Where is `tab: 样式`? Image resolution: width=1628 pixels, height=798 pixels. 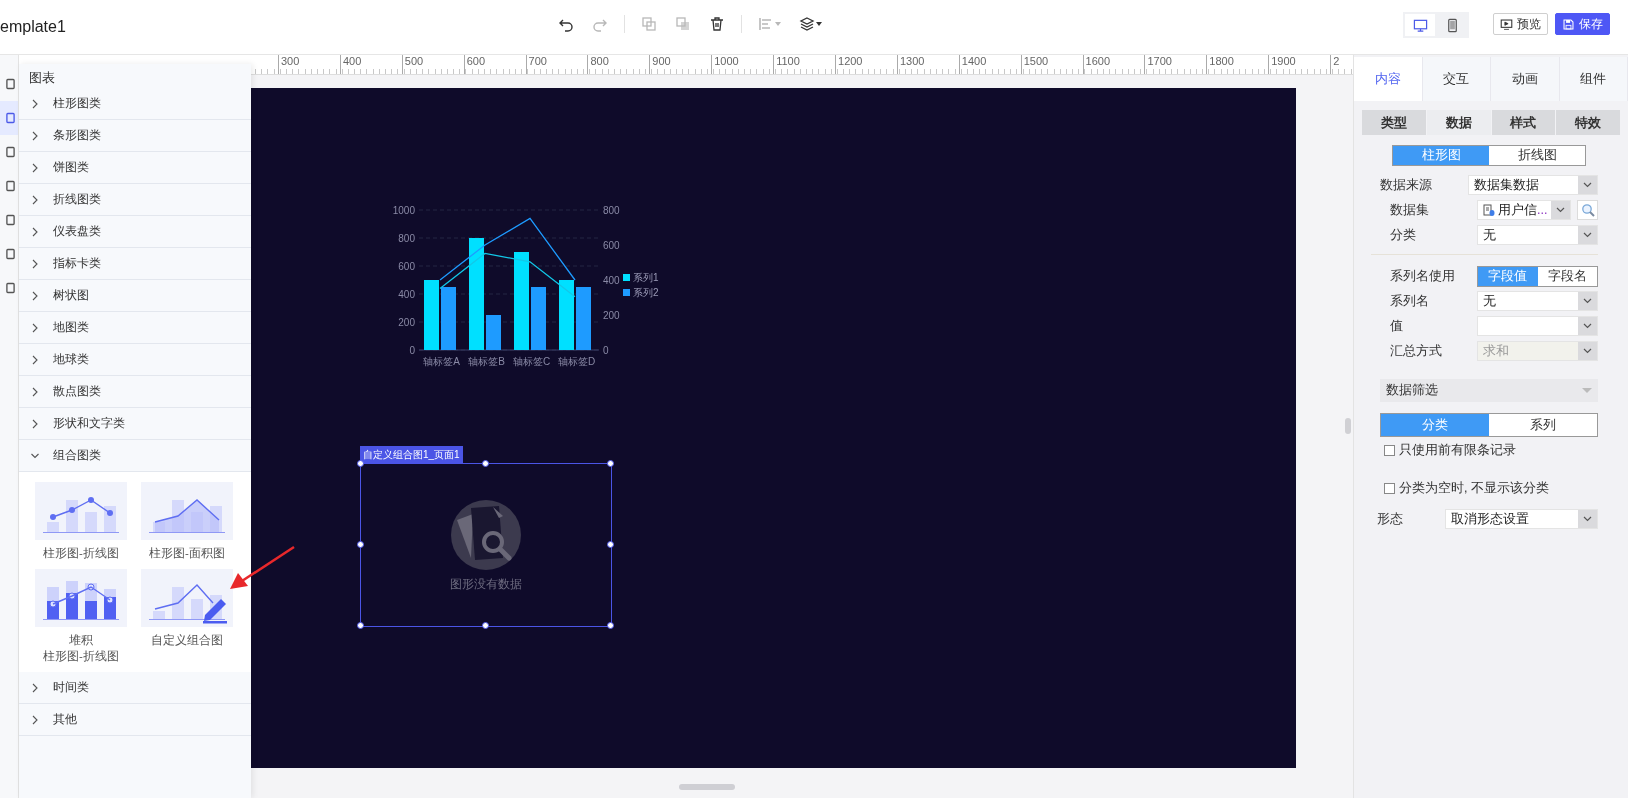
tab: 样式 is located at coordinates (1523, 122).